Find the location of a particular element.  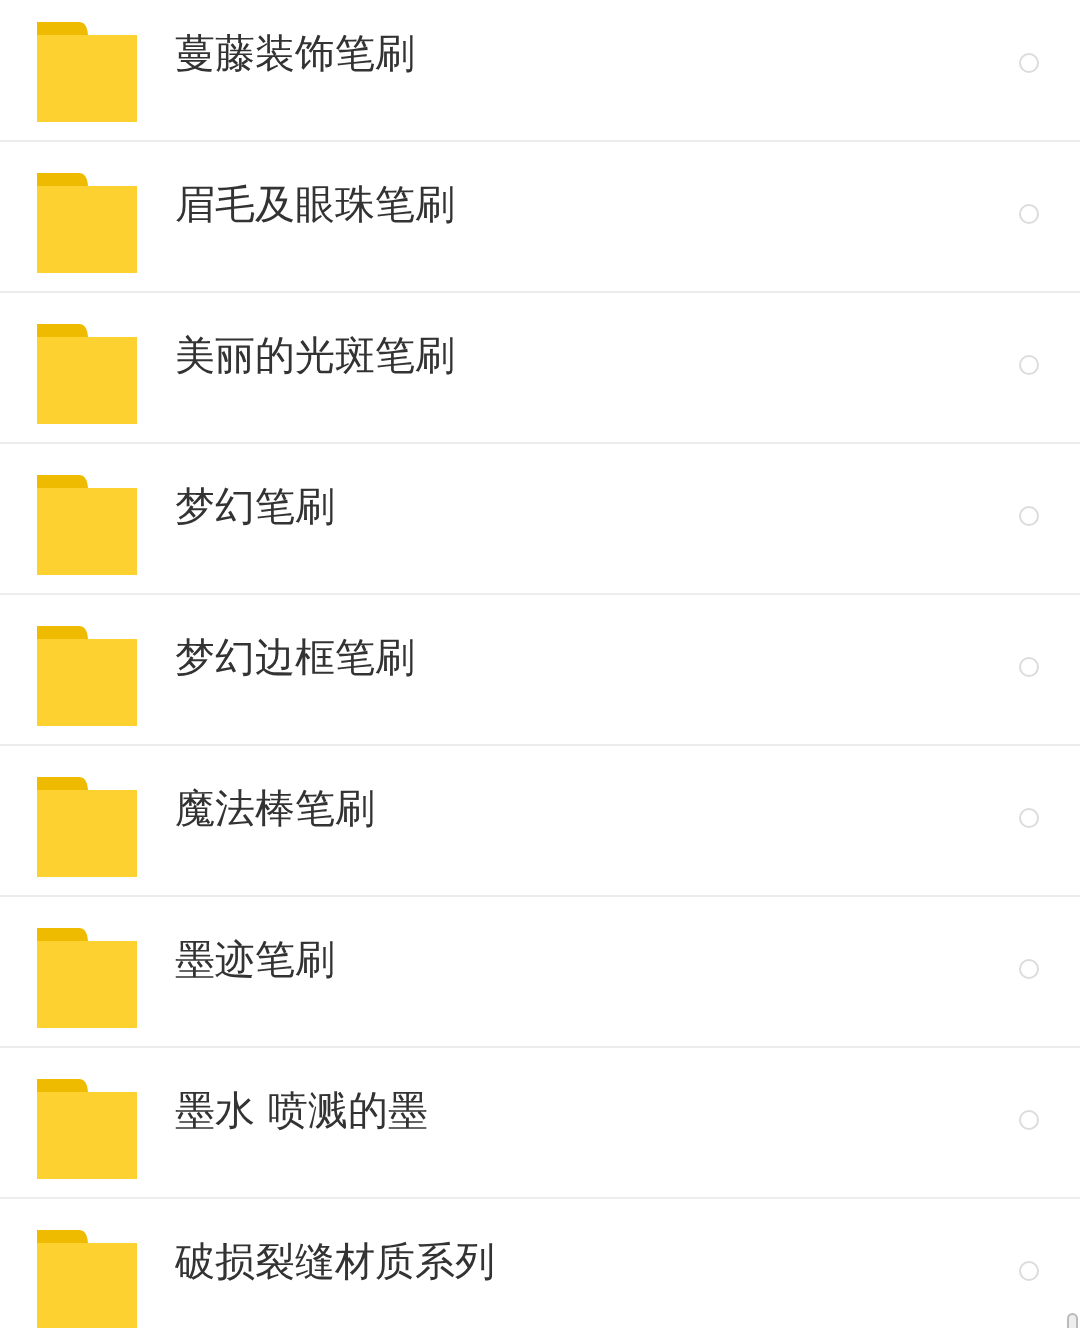

folder-name: 墨迹笔刷 is located at coordinates (255, 959).